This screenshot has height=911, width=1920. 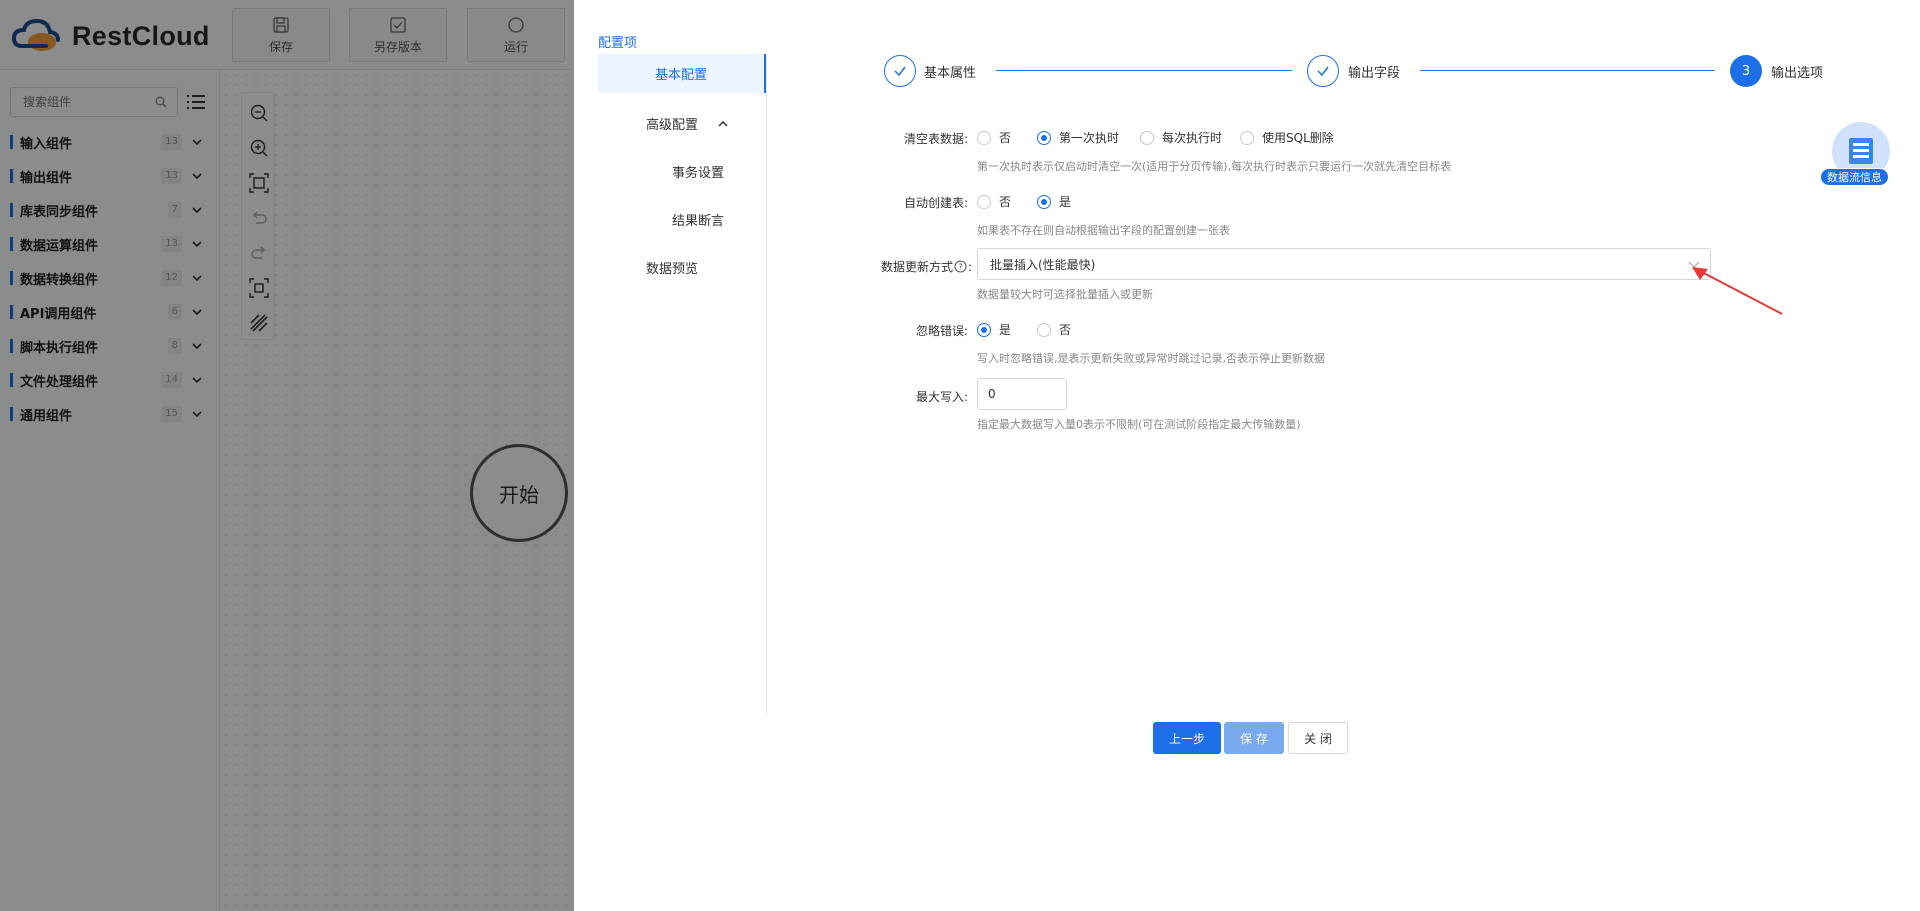 I want to click on update-mode-label-row: 数据更新方式 ? :, so click(x=926, y=267).